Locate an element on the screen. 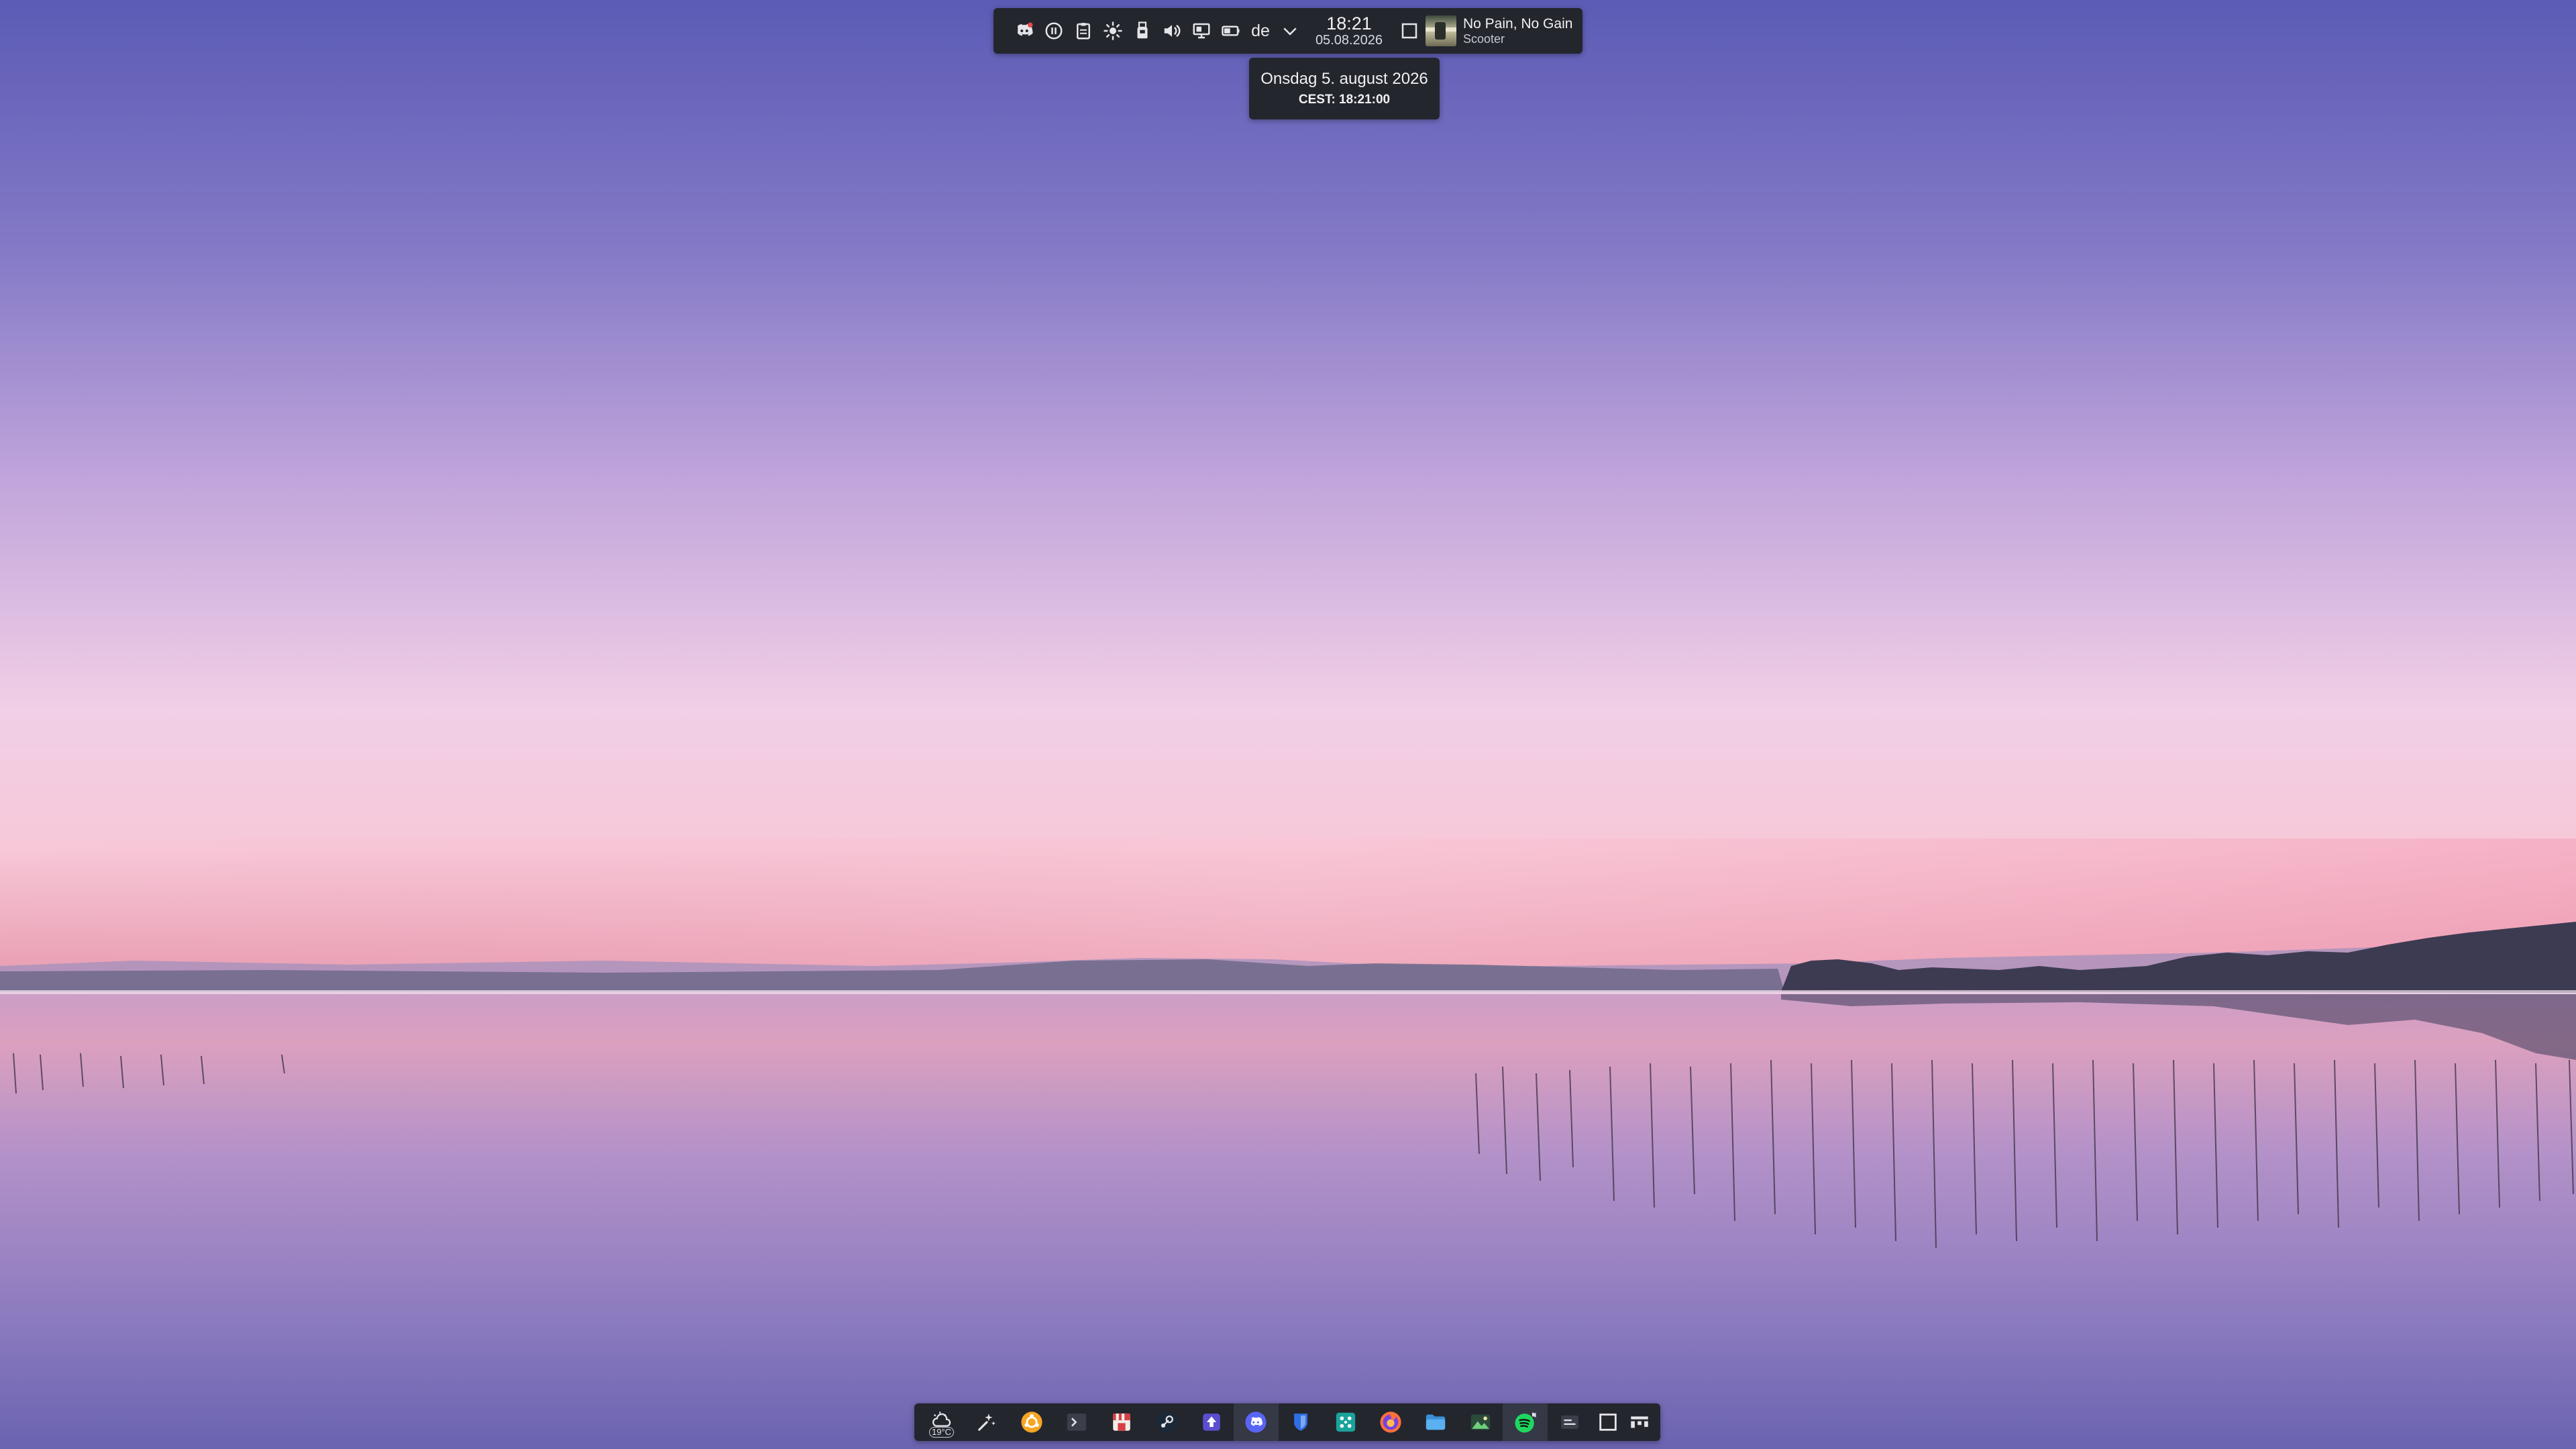  media-pause-icon is located at coordinates (1054, 31).